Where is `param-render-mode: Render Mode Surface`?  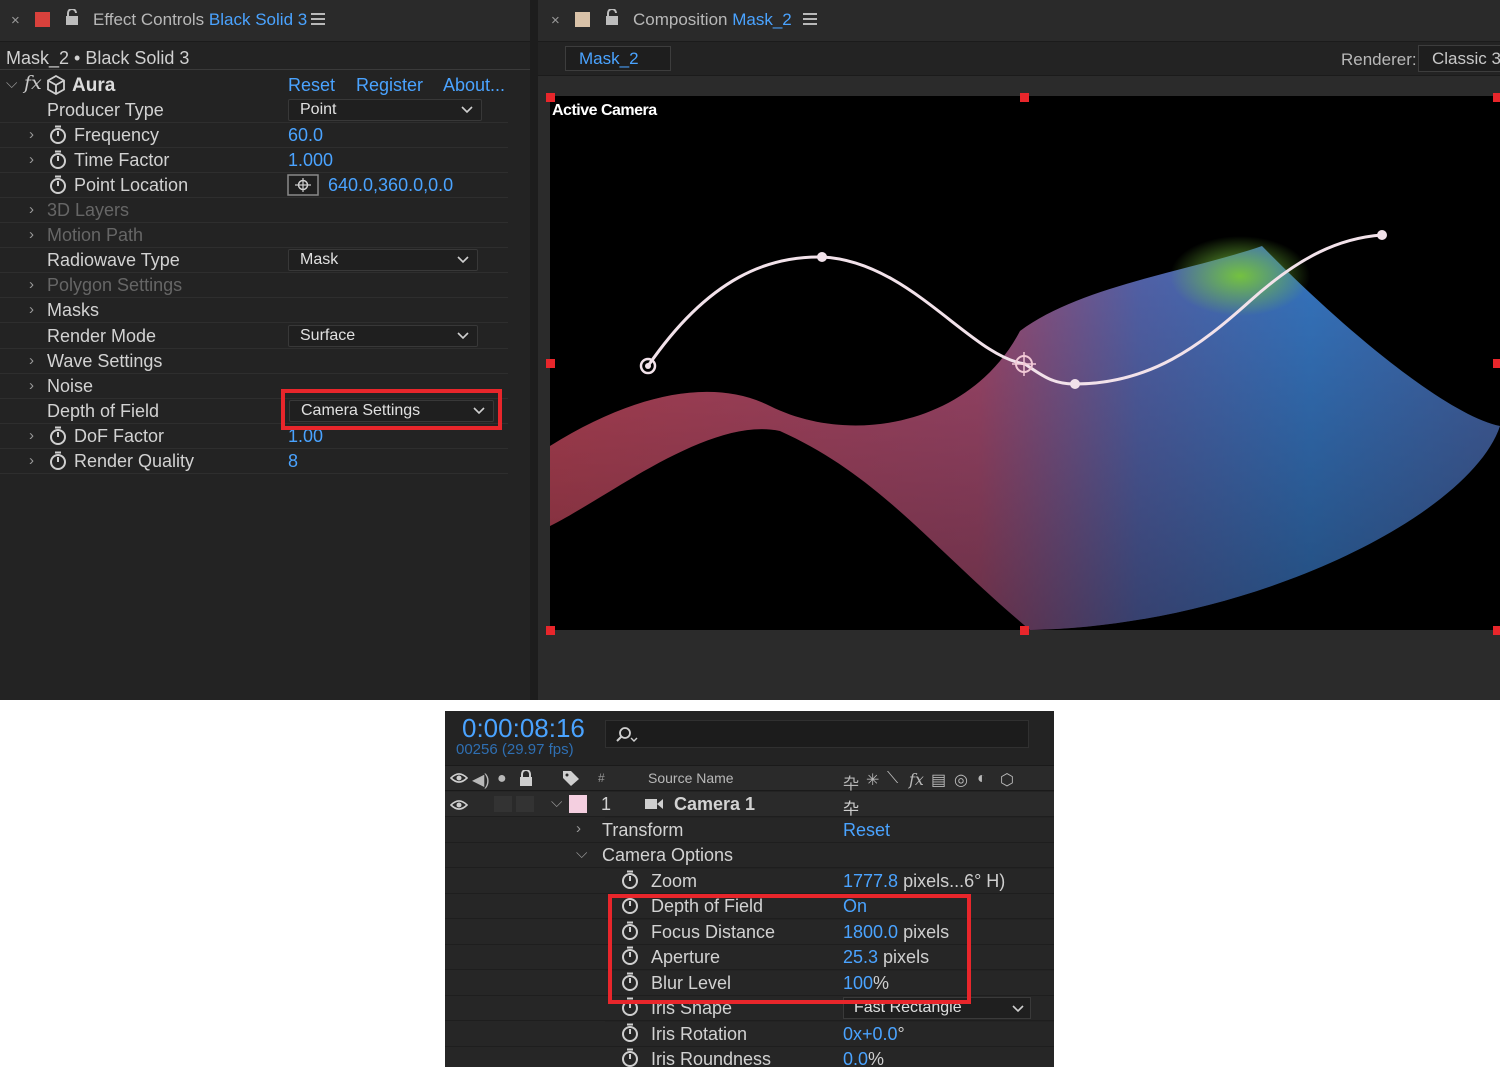 param-render-mode: Render Mode Surface is located at coordinates (254, 336).